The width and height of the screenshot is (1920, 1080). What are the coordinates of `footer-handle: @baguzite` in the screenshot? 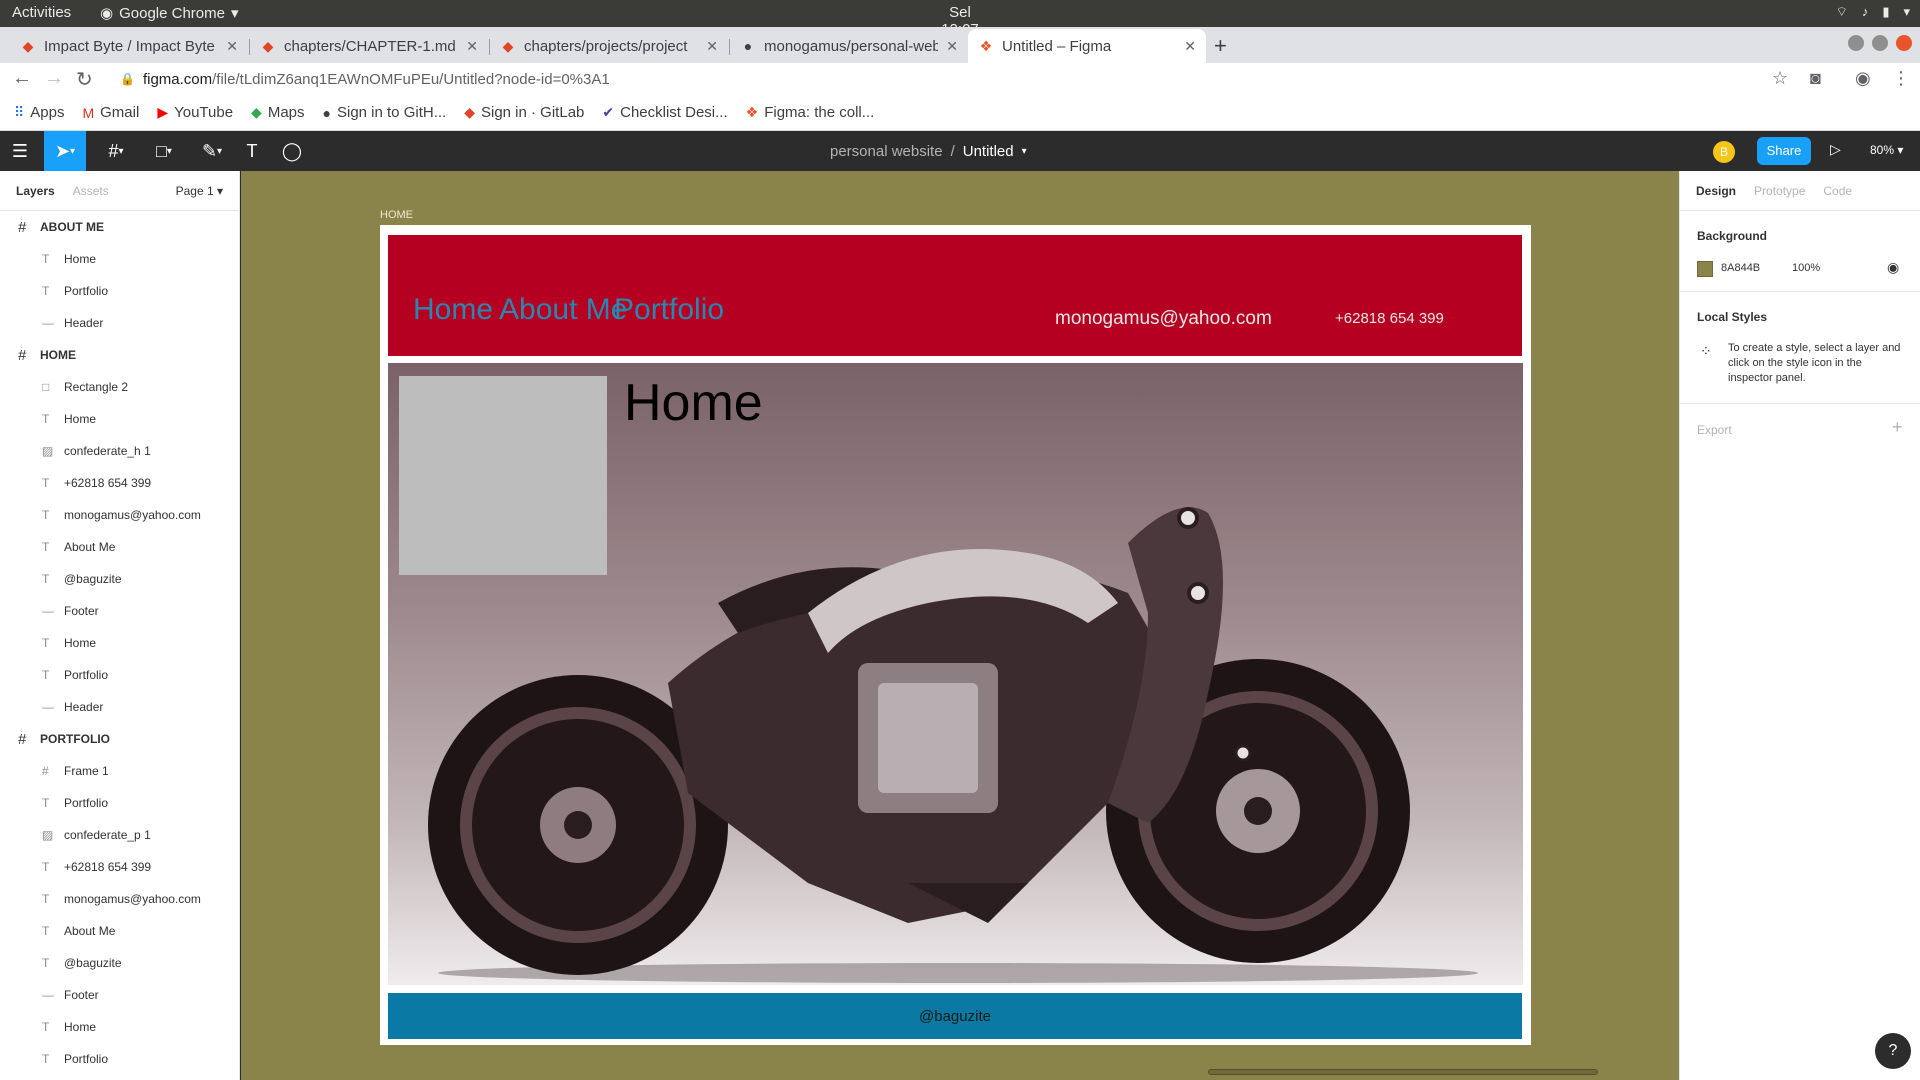 It's located at (955, 1016).